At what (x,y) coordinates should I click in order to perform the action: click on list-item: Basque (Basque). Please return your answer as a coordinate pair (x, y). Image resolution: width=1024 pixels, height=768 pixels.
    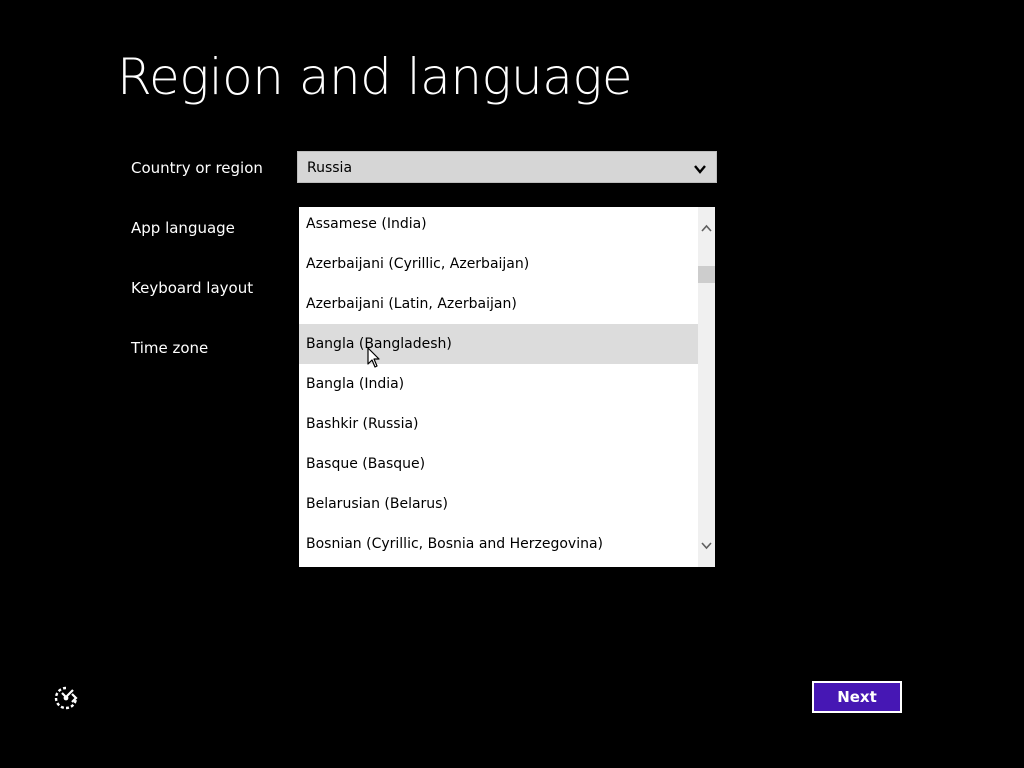
    Looking at the image, I should click on (498, 464).